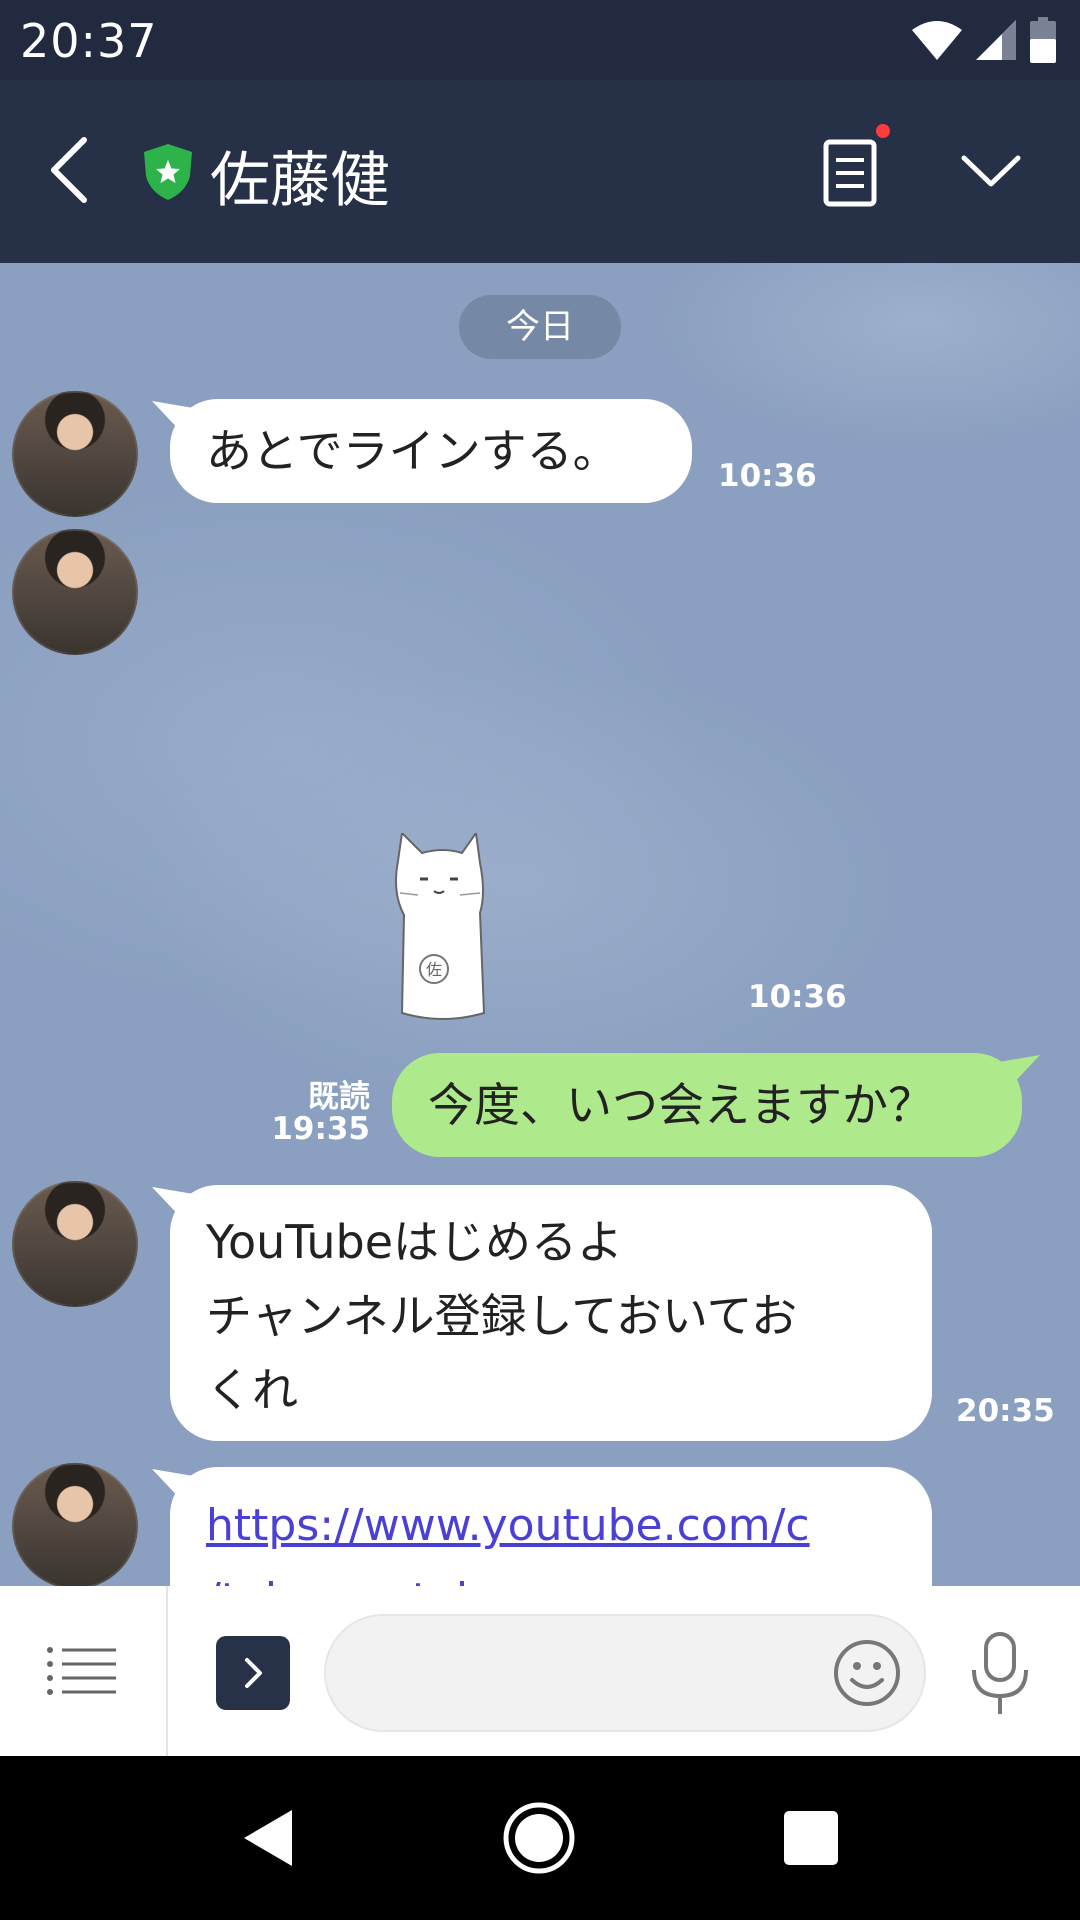 The height and width of the screenshot is (1920, 1080). I want to click on message-text-line: チャンネル登録しておいてお, so click(502, 1316).